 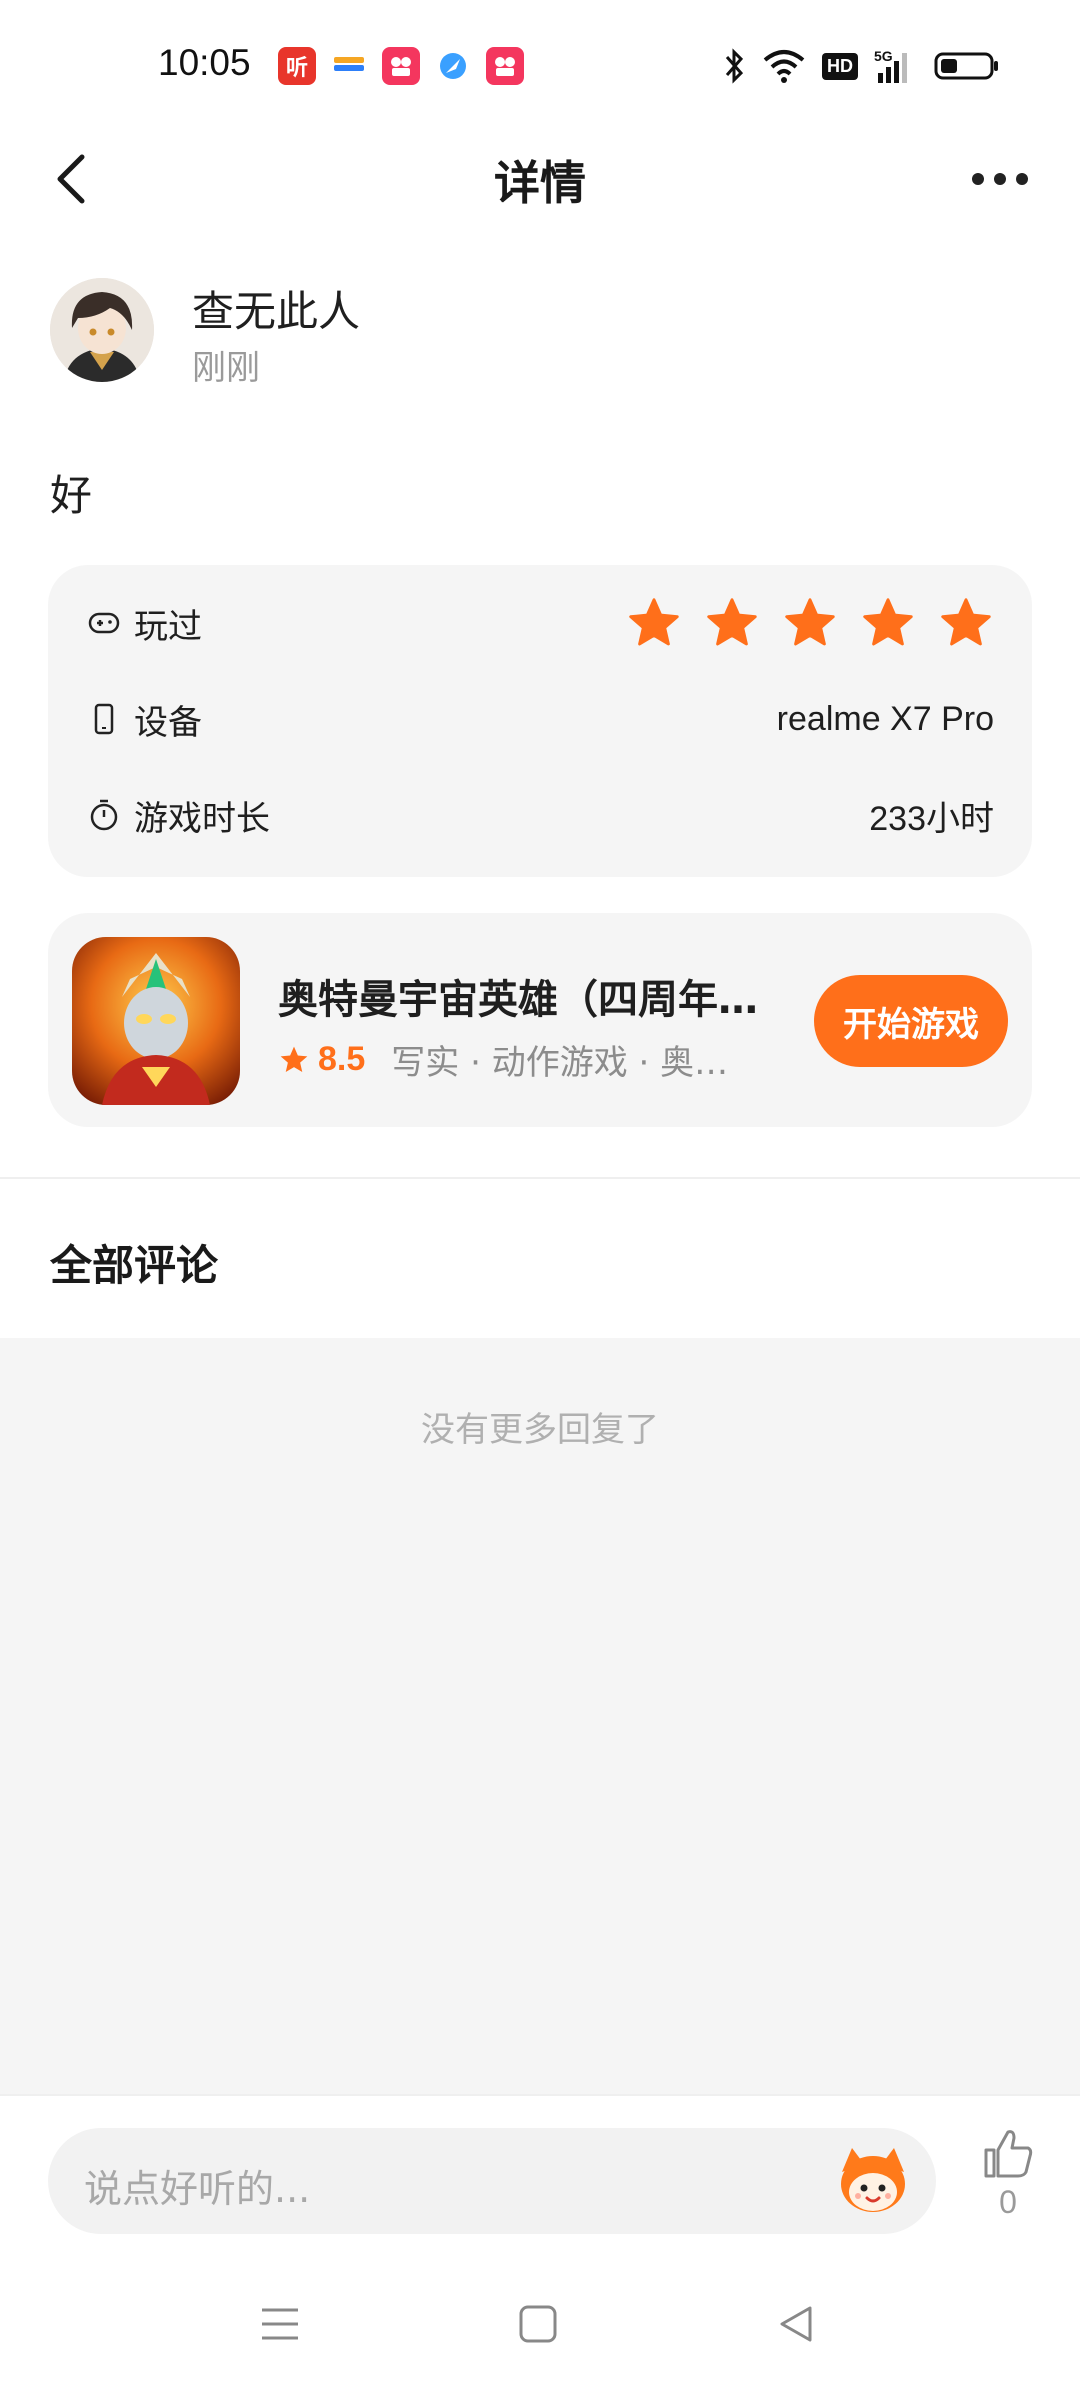 I want to click on no-more-replies-text: 没有更多回复了, so click(x=540, y=1430).